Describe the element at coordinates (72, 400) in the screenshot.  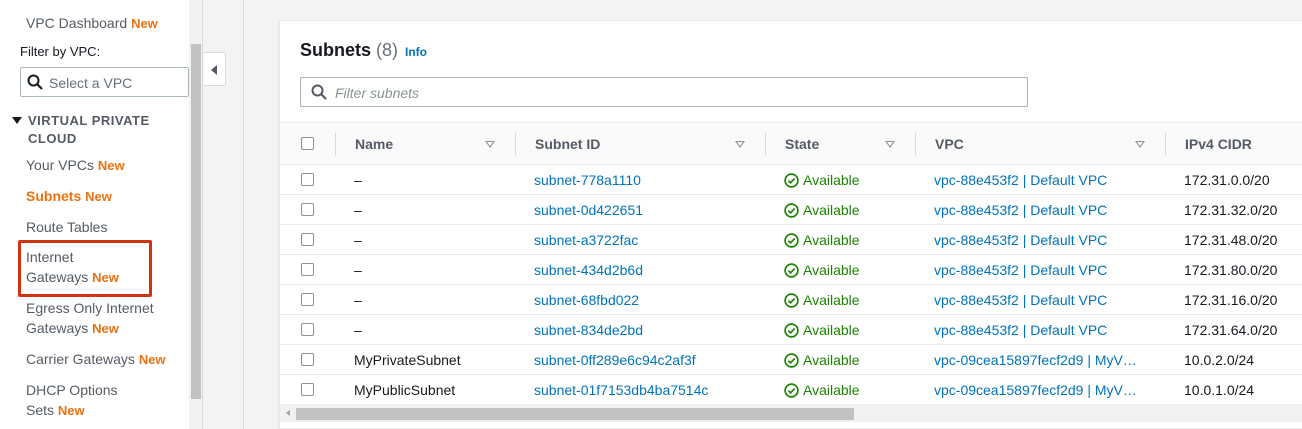
I see `sidebar-item-dhcp-options-sets: DHCP Options Sets New` at that location.